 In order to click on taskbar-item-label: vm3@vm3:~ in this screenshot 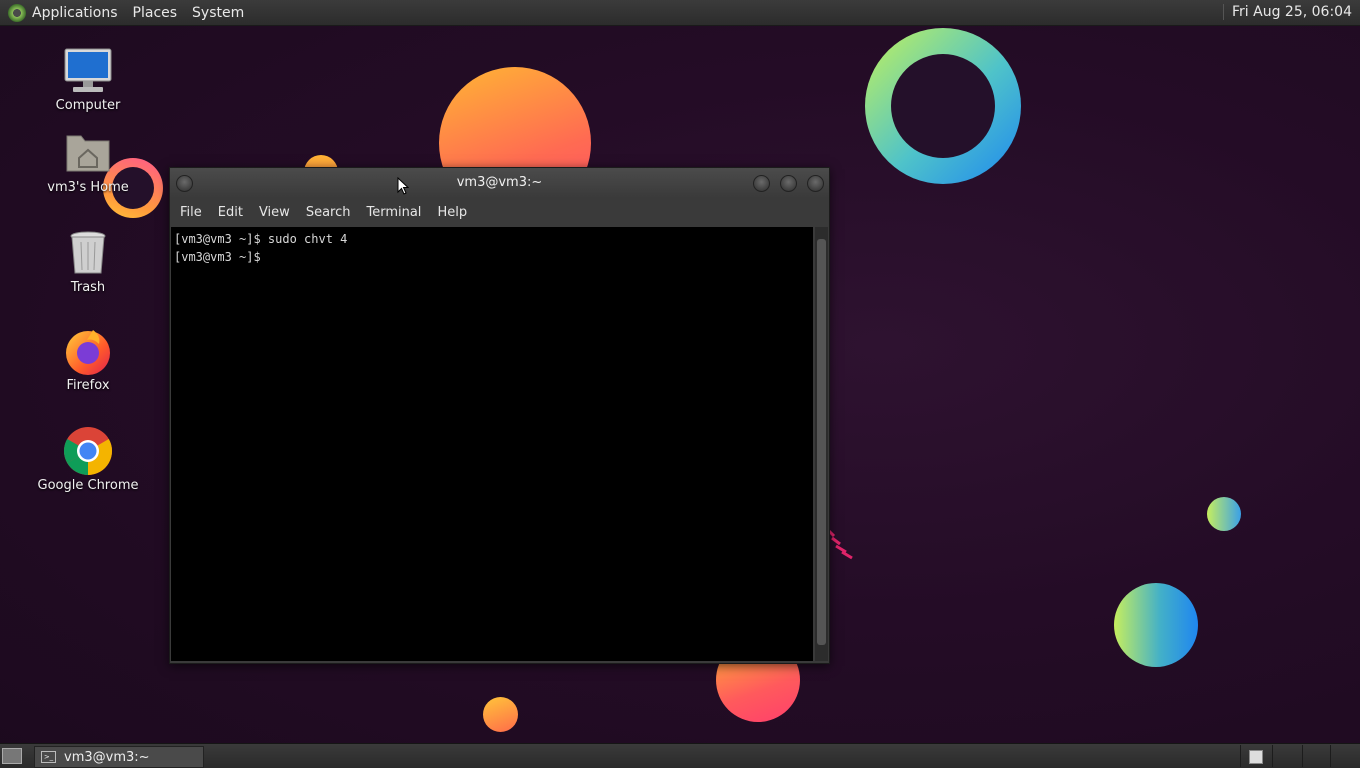, I will do `click(107, 757)`.